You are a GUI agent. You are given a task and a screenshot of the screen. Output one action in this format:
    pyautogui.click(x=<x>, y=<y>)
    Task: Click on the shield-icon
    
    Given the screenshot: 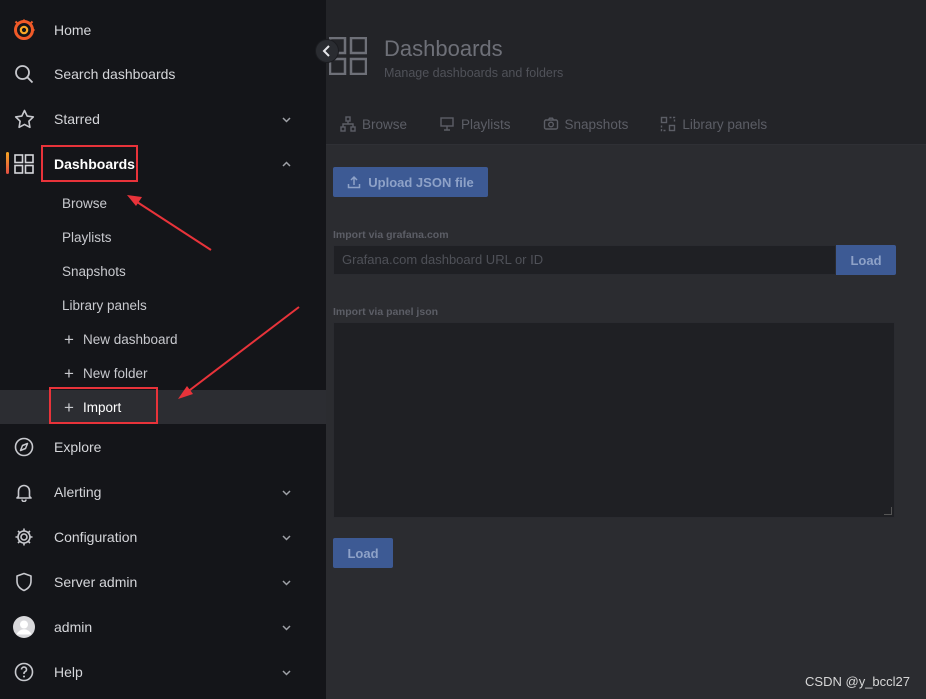 What is the action you would take?
    pyautogui.click(x=24, y=582)
    